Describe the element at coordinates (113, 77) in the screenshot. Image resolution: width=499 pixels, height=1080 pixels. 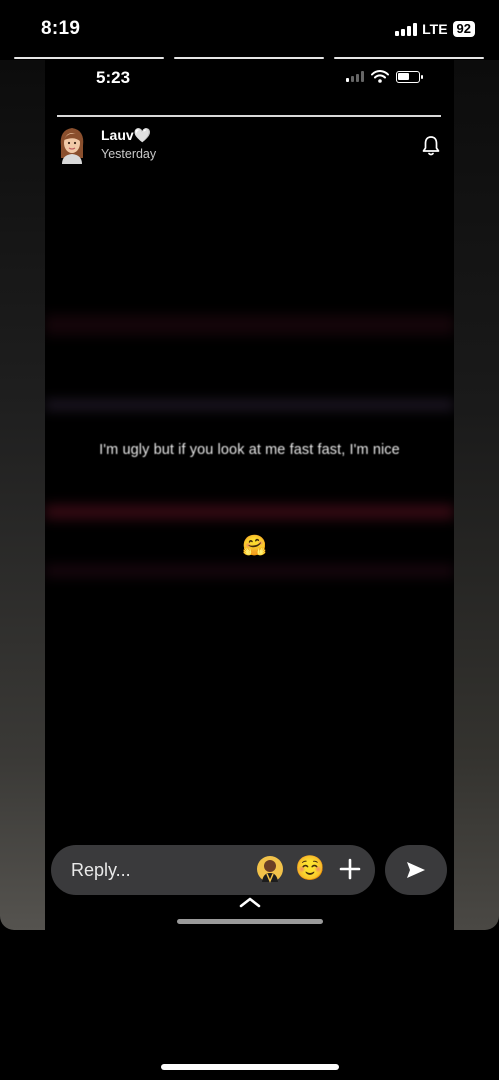
I see `inner-status-time: 5:23` at that location.